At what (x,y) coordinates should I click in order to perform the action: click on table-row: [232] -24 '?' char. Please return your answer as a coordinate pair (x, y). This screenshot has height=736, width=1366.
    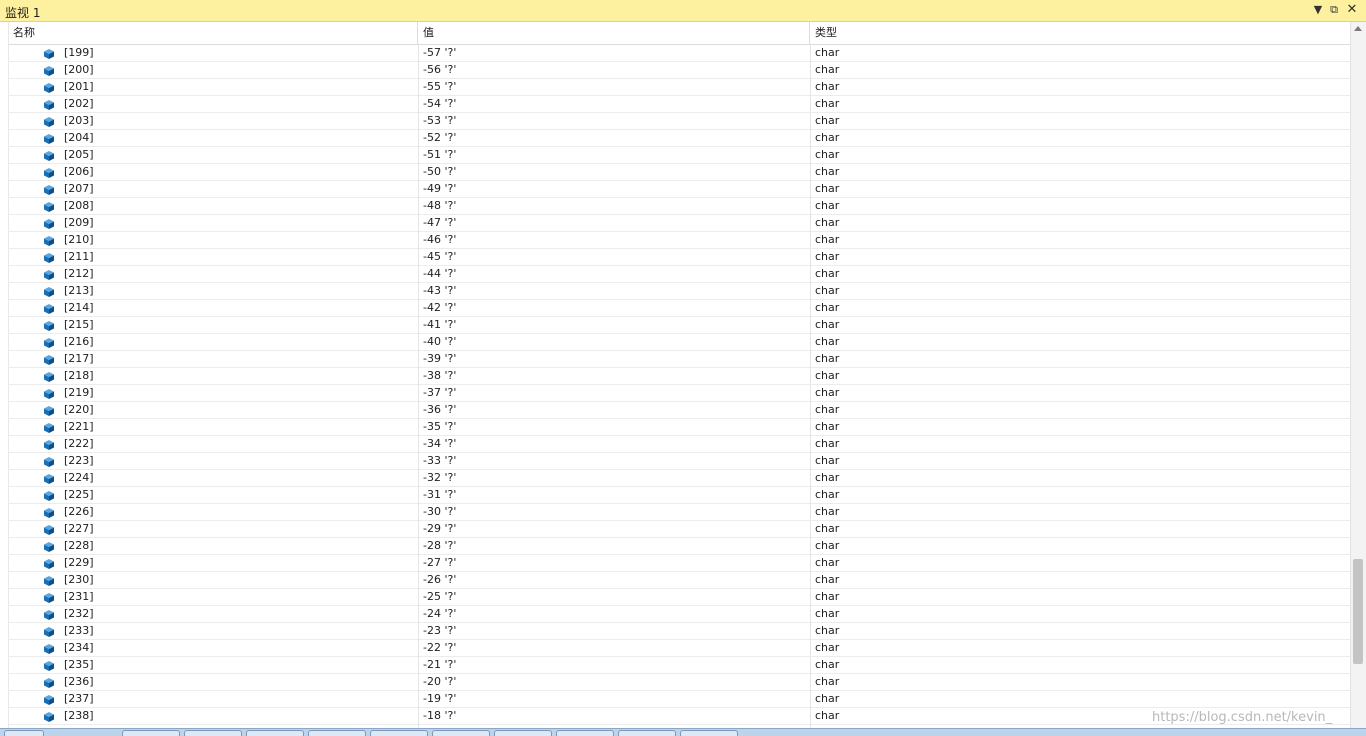
    Looking at the image, I should click on (679, 614).